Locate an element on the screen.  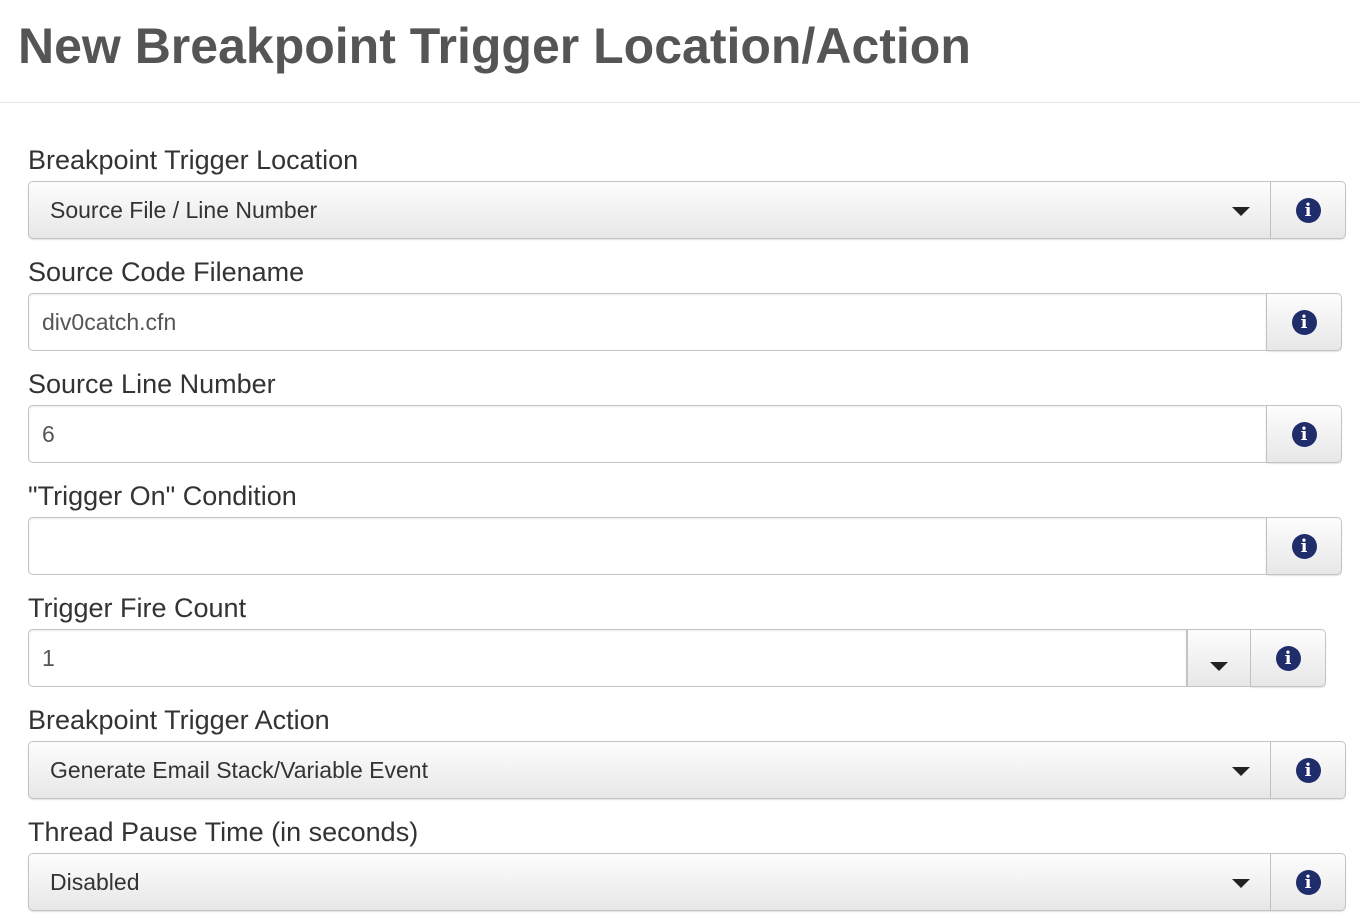
fire-count-value: 1 is located at coordinates (48, 658).